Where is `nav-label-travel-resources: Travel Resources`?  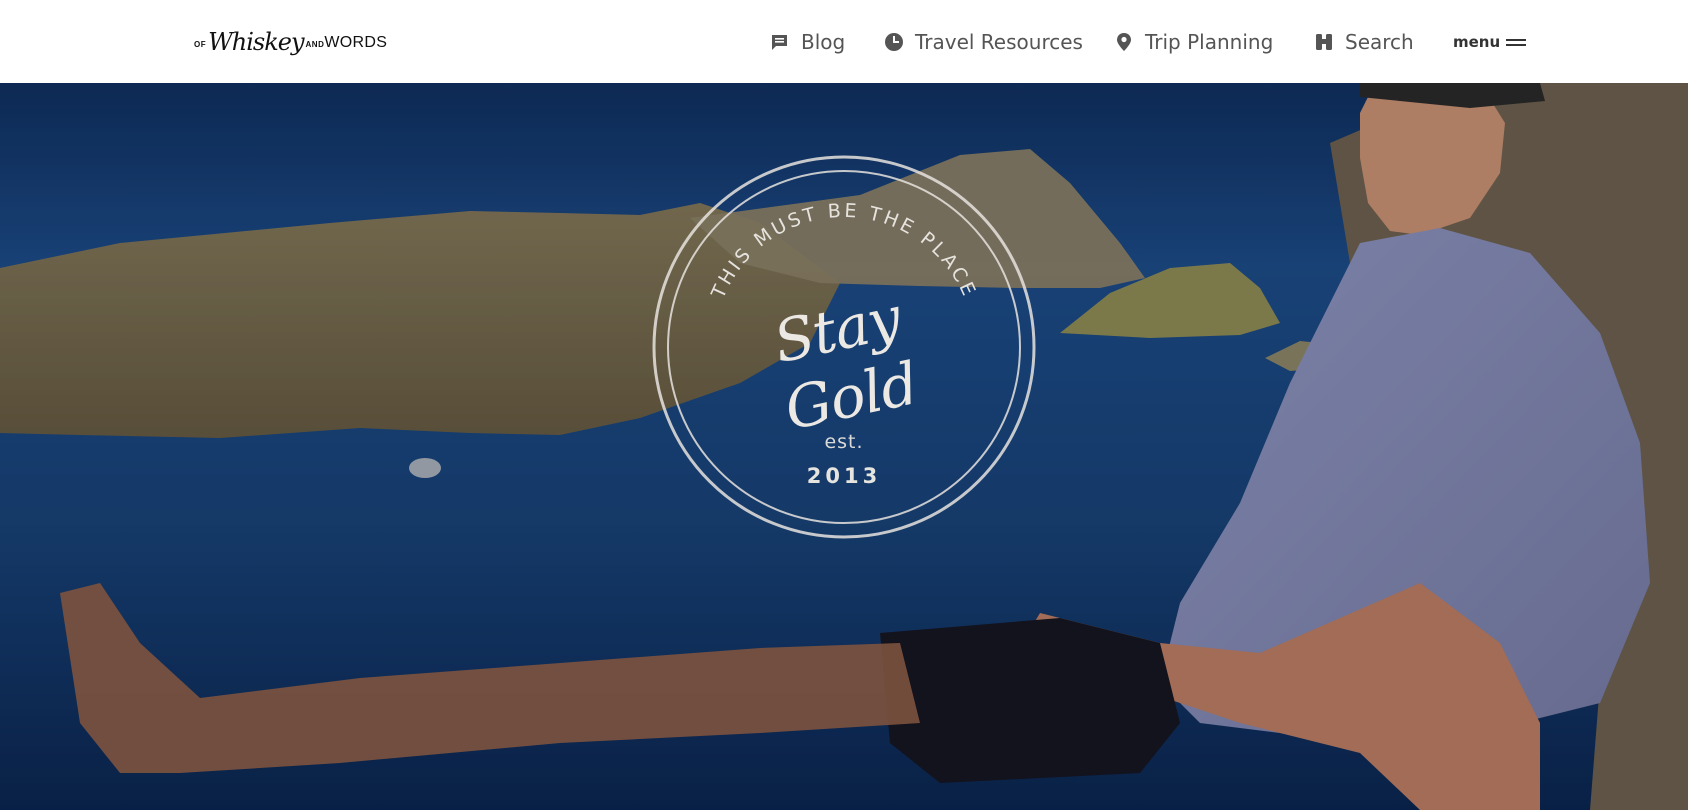
nav-label-travel-resources: Travel Resources is located at coordinates (999, 42).